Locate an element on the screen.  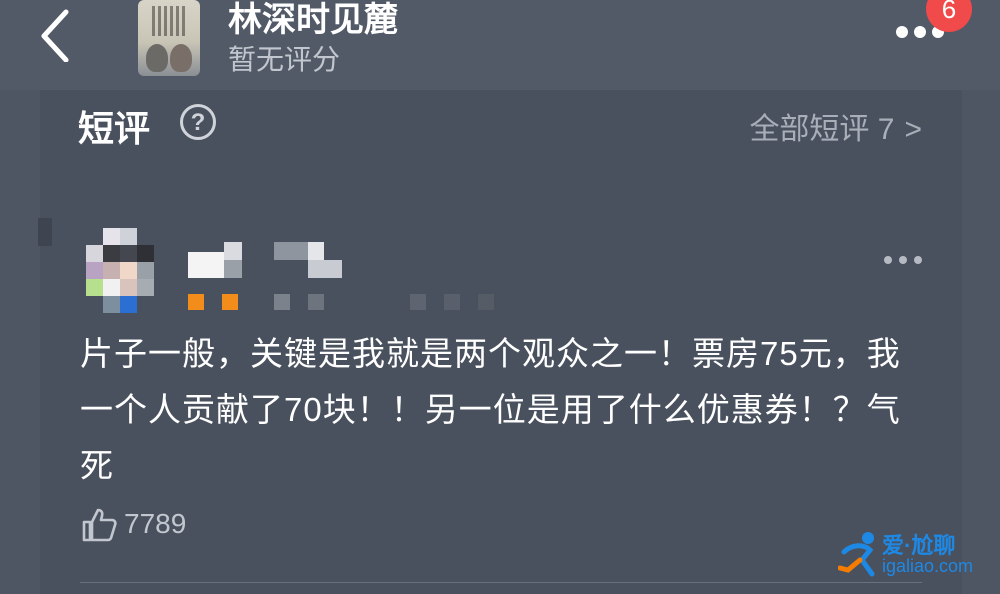
watermark-url: igaliao.com is located at coordinates (928, 566).